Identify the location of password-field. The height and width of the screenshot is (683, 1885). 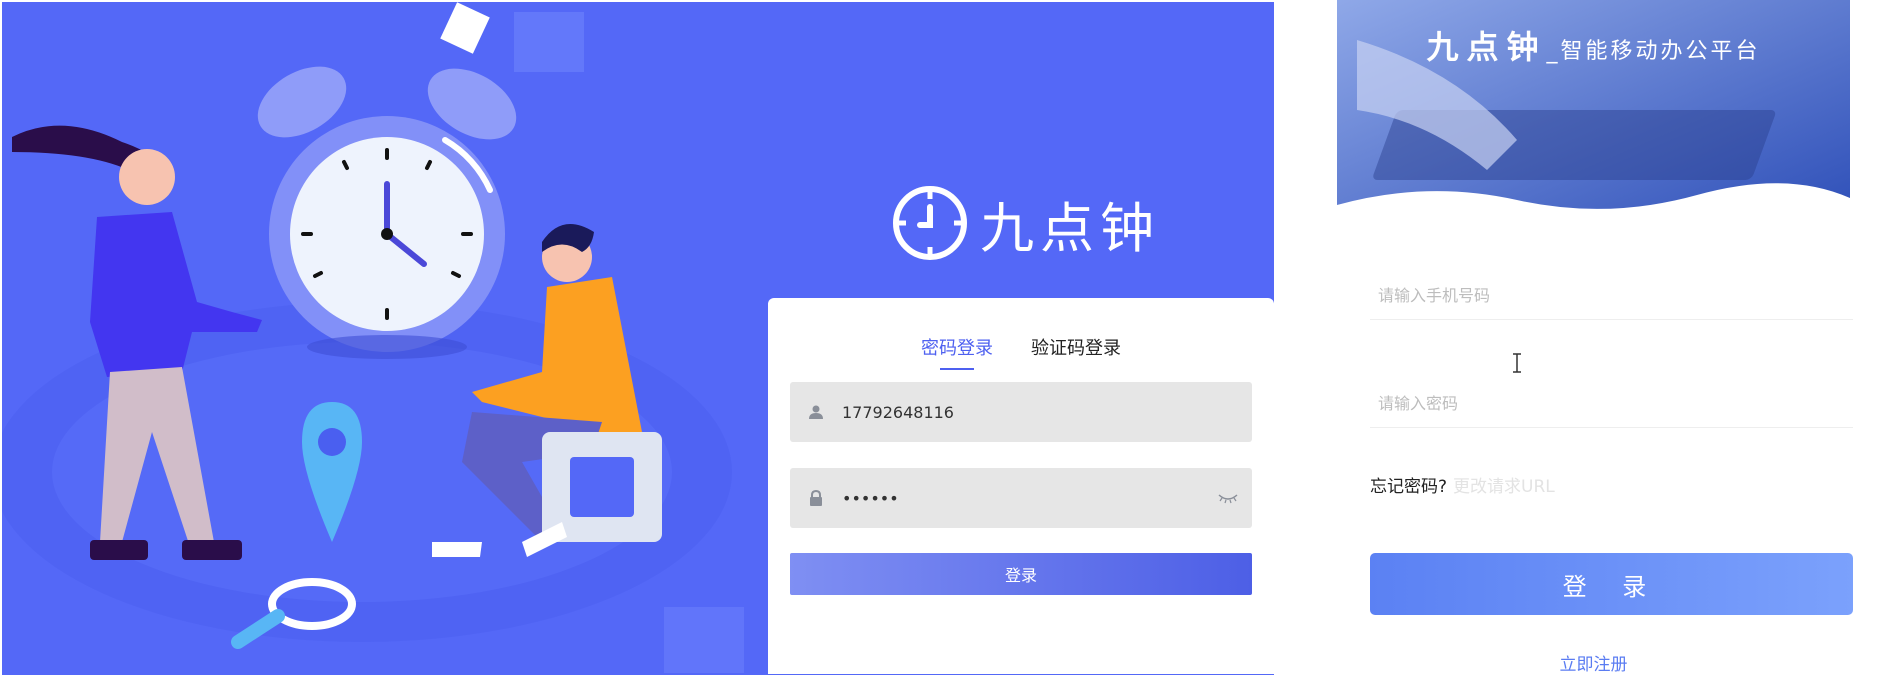
(1021, 498).